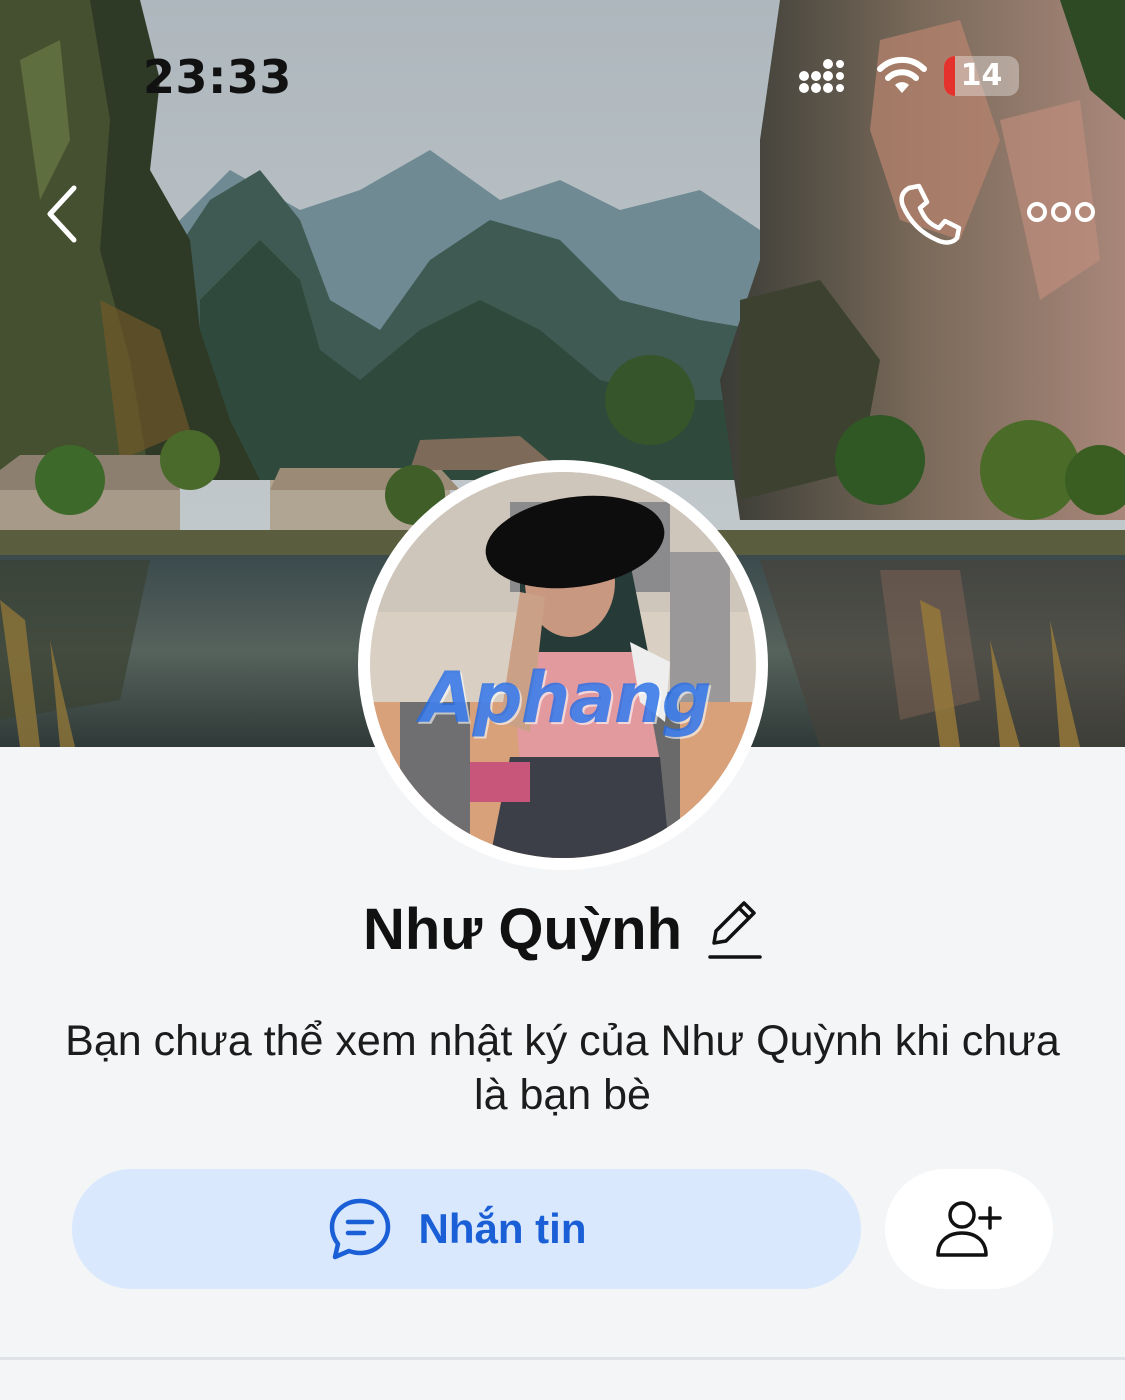 This screenshot has width=1125, height=1400. I want to click on back-button, so click(65, 214).